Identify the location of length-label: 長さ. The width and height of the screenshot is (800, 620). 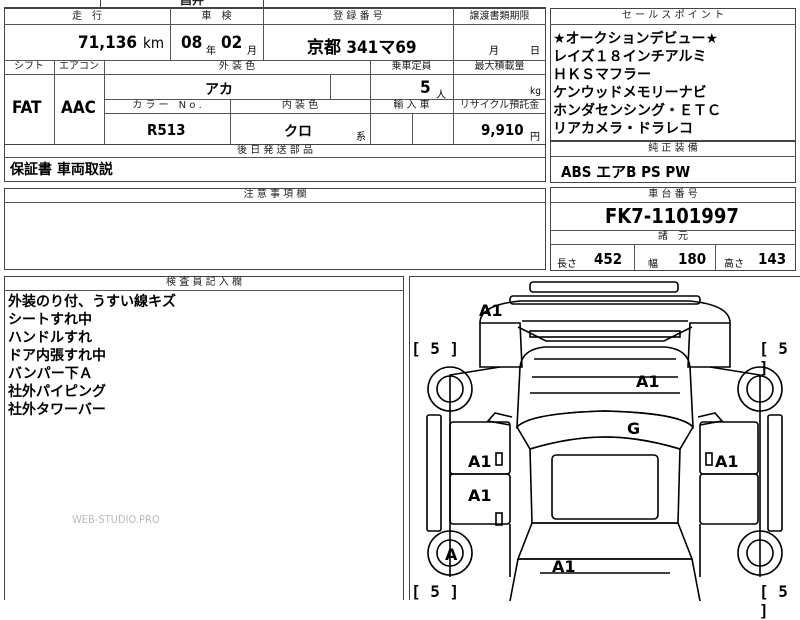
(567, 264).